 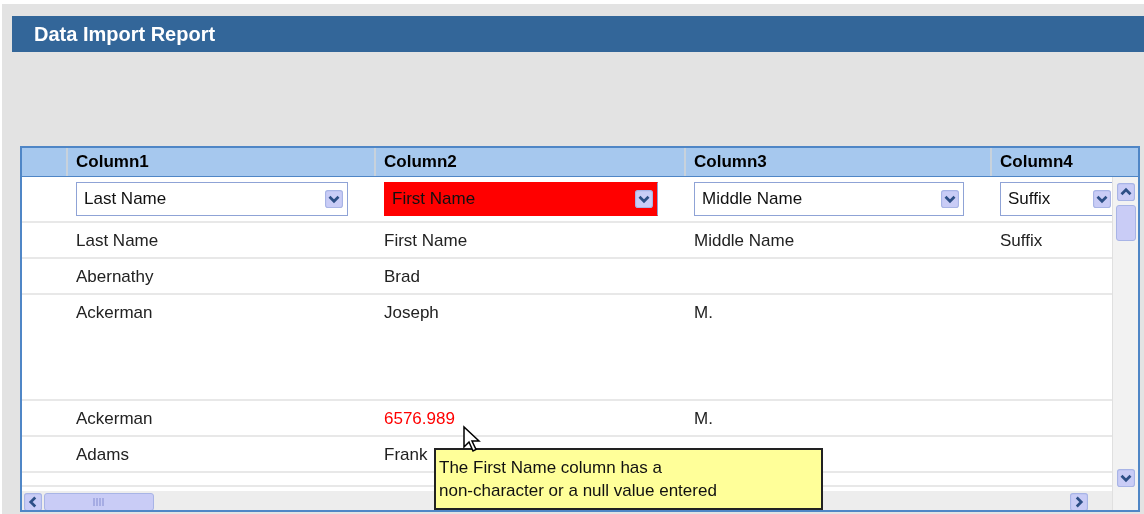 I want to click on column-header: Column2, so click(x=529, y=162).